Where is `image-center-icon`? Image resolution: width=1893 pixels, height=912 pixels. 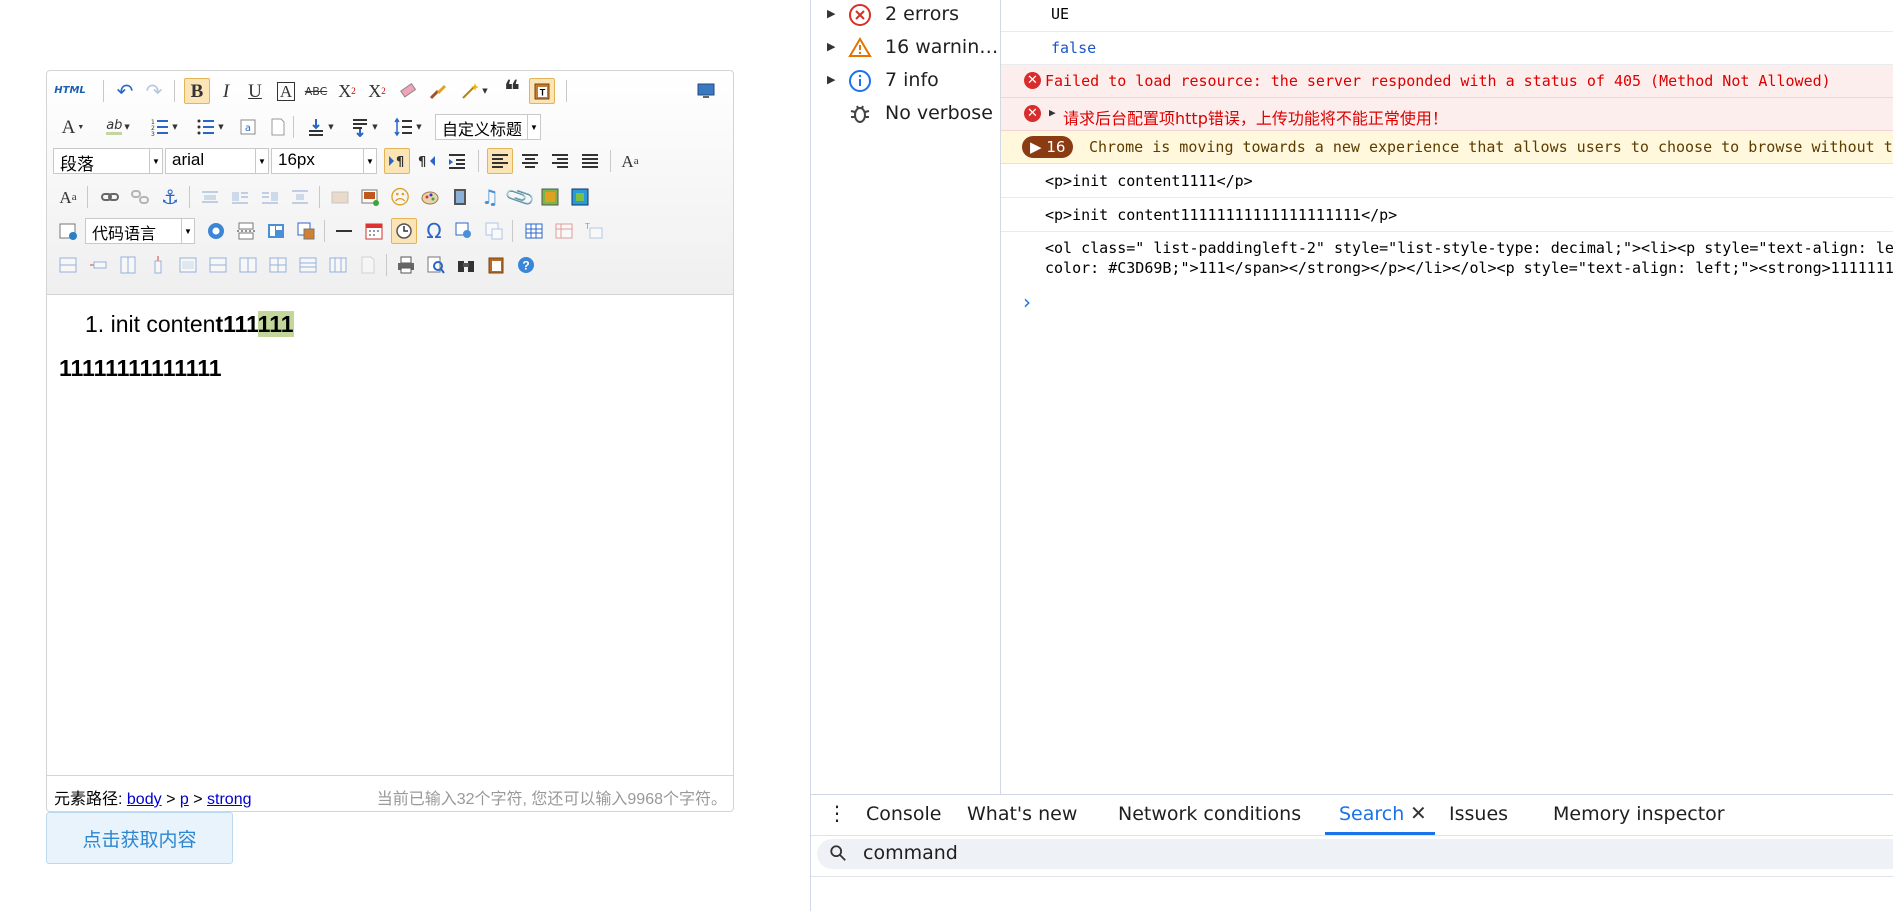
image-center-icon is located at coordinates (300, 197).